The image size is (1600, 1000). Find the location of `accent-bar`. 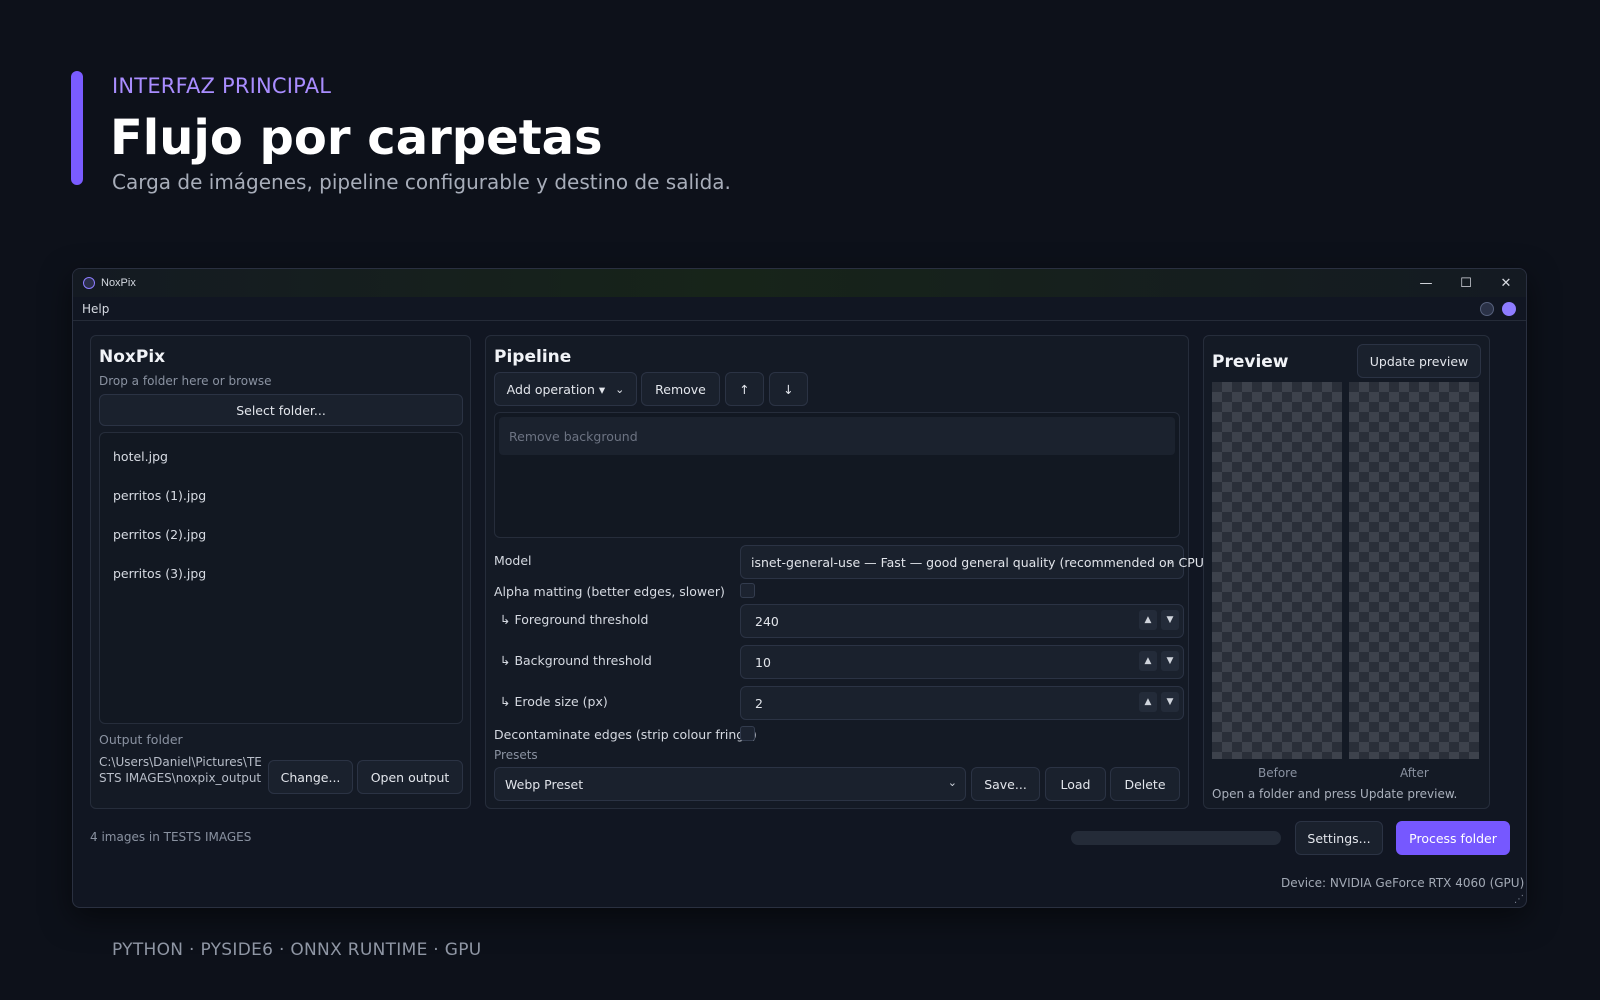

accent-bar is located at coordinates (77, 128).